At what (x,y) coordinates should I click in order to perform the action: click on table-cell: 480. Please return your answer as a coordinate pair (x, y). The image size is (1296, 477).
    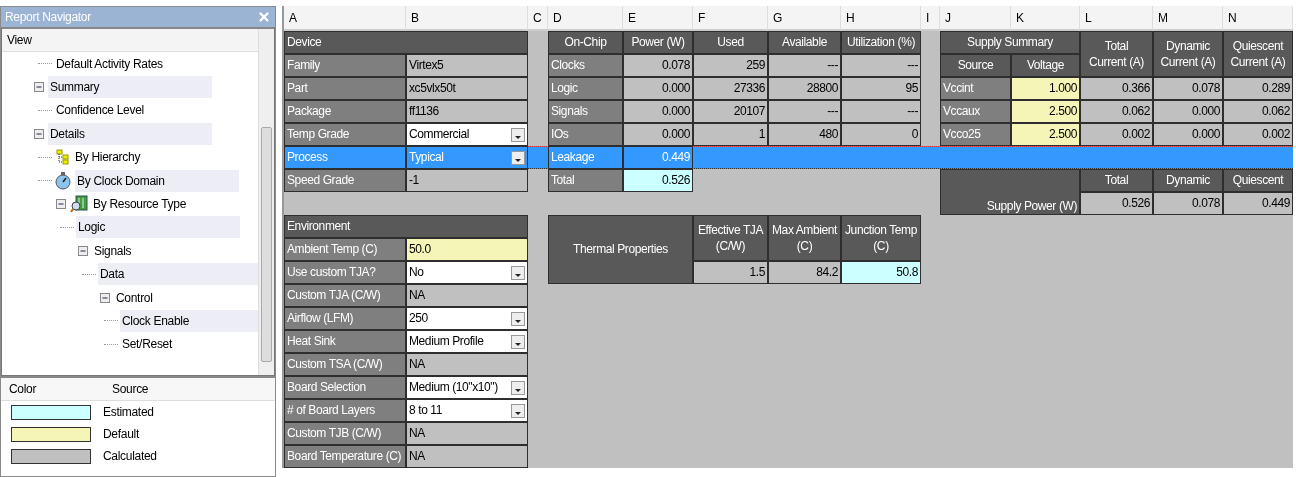
    Looking at the image, I should click on (804, 134).